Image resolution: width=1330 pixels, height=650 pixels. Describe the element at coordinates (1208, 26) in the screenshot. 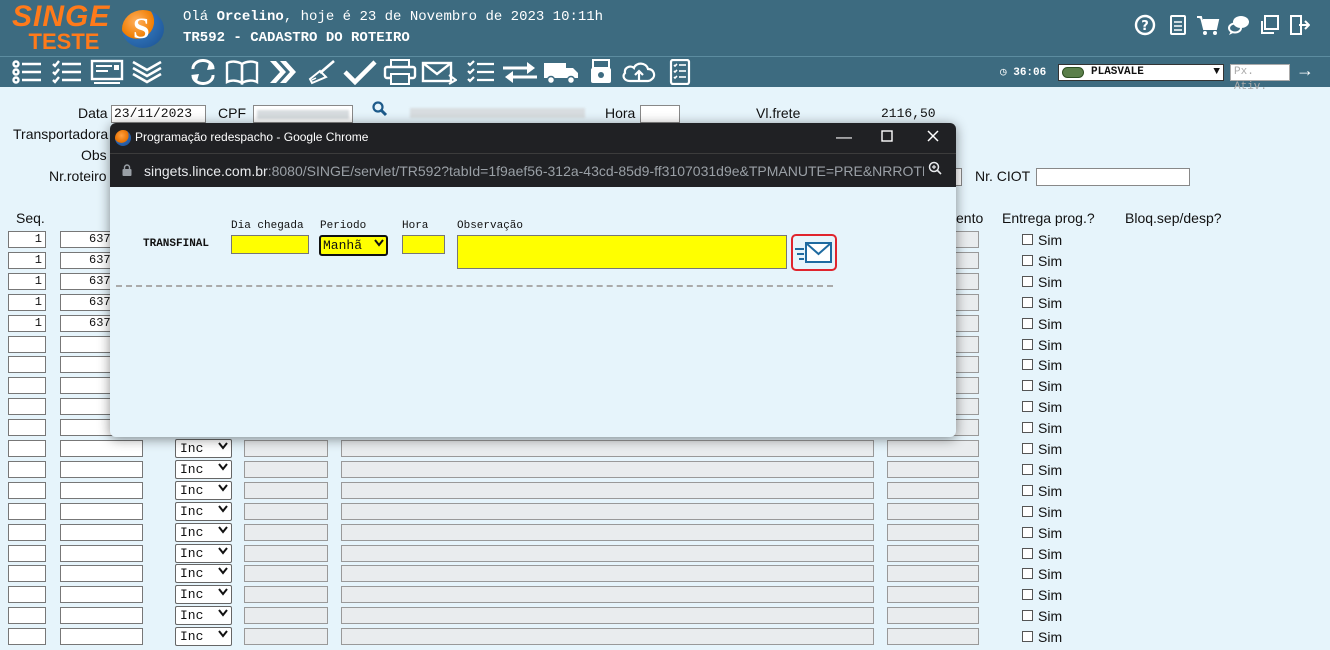

I see `cart-icon` at that location.